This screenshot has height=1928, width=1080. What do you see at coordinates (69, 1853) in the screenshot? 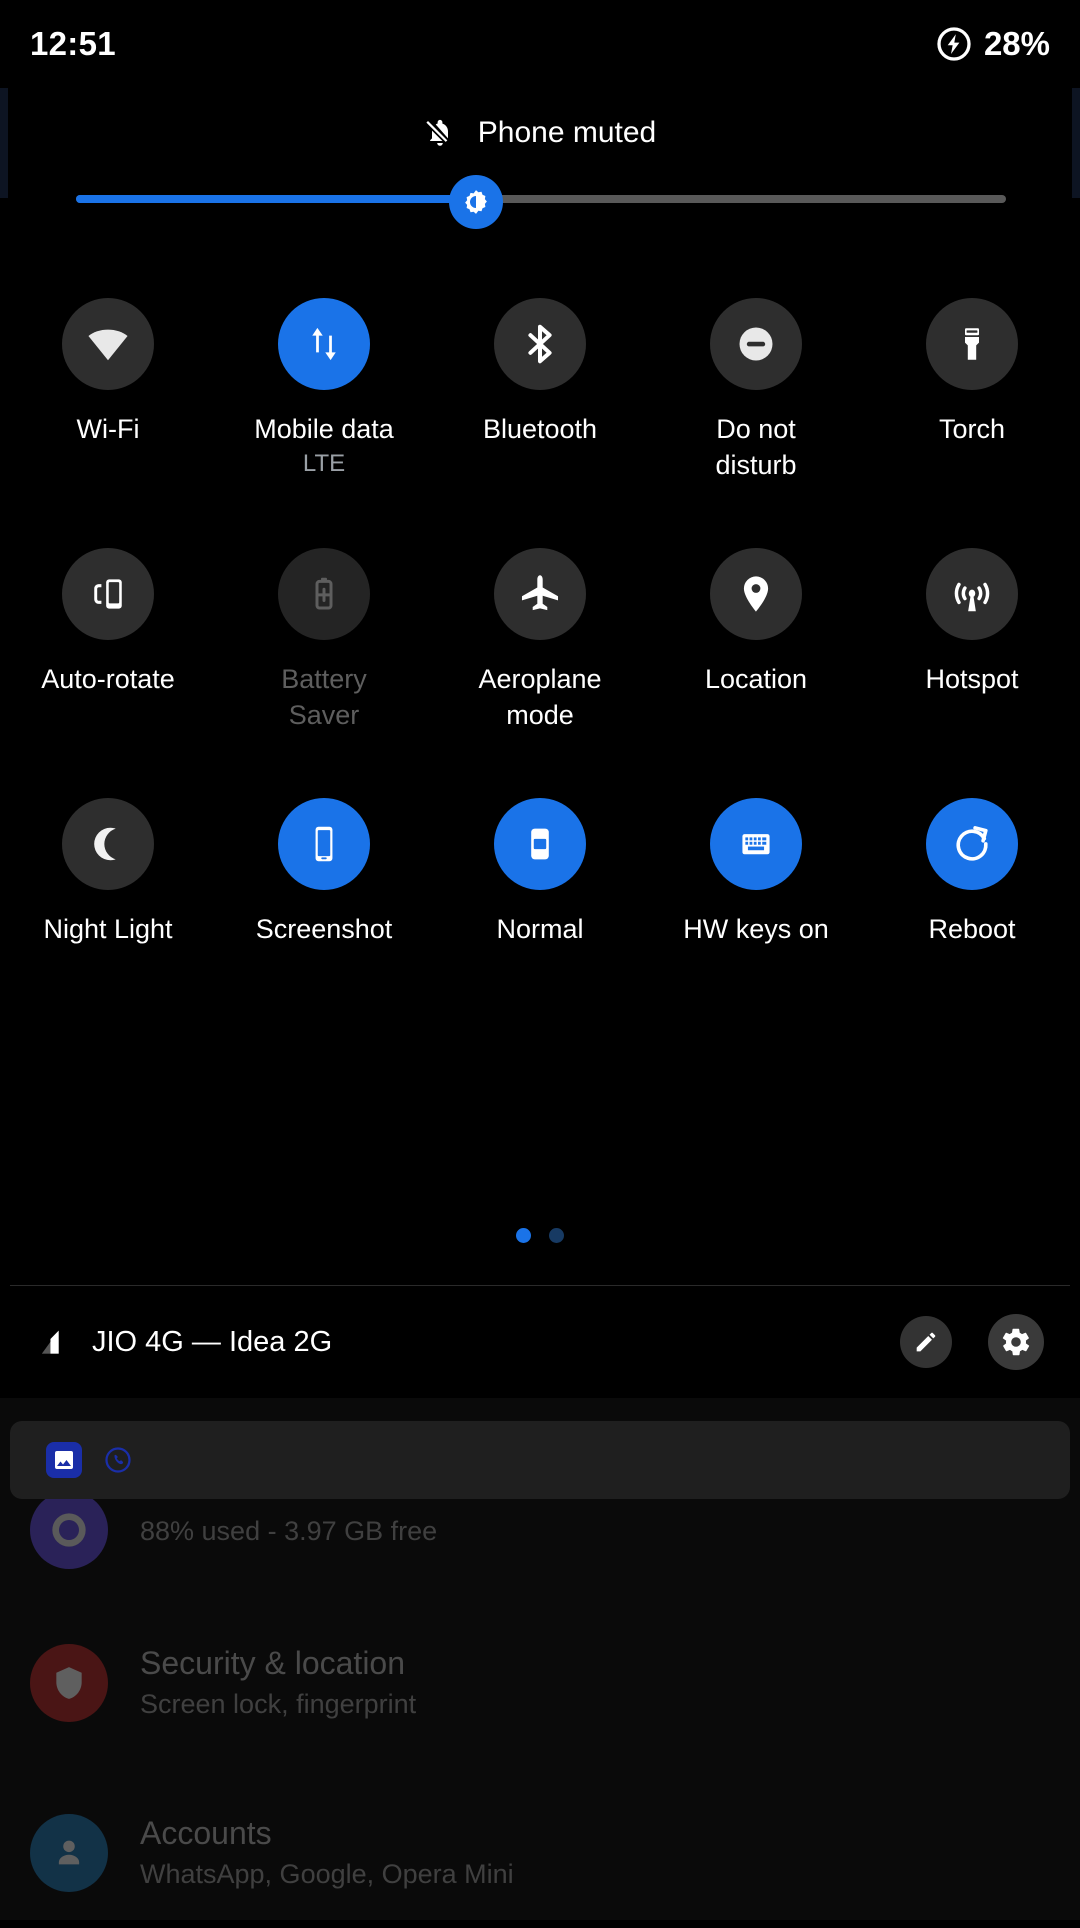
I see `account-icon` at bounding box center [69, 1853].